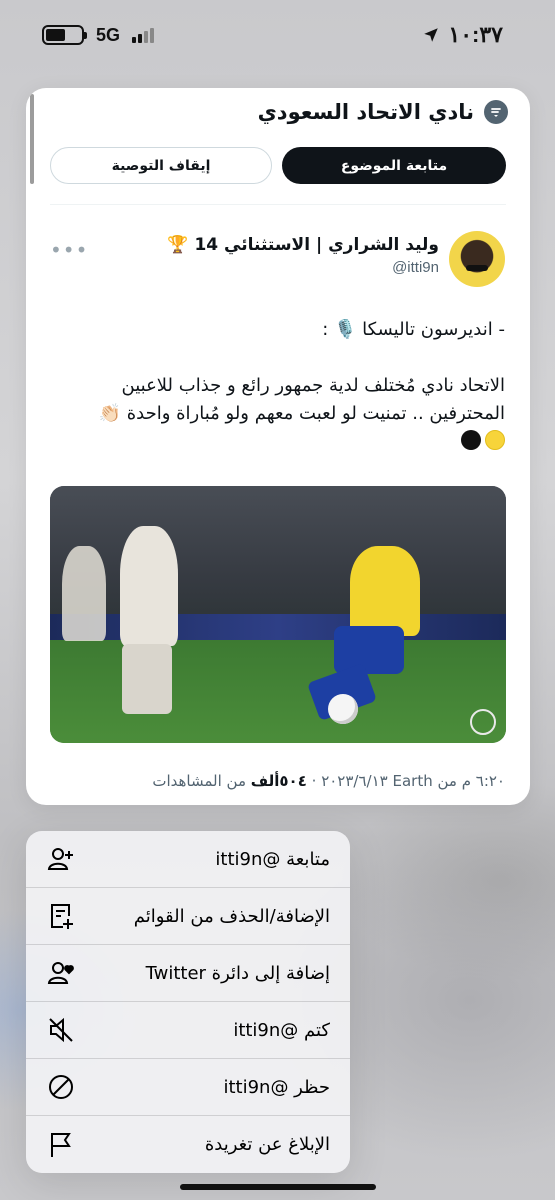 This screenshot has height=1200, width=555. I want to click on menu-item-block: حظر @itti9n, so click(188, 1087).